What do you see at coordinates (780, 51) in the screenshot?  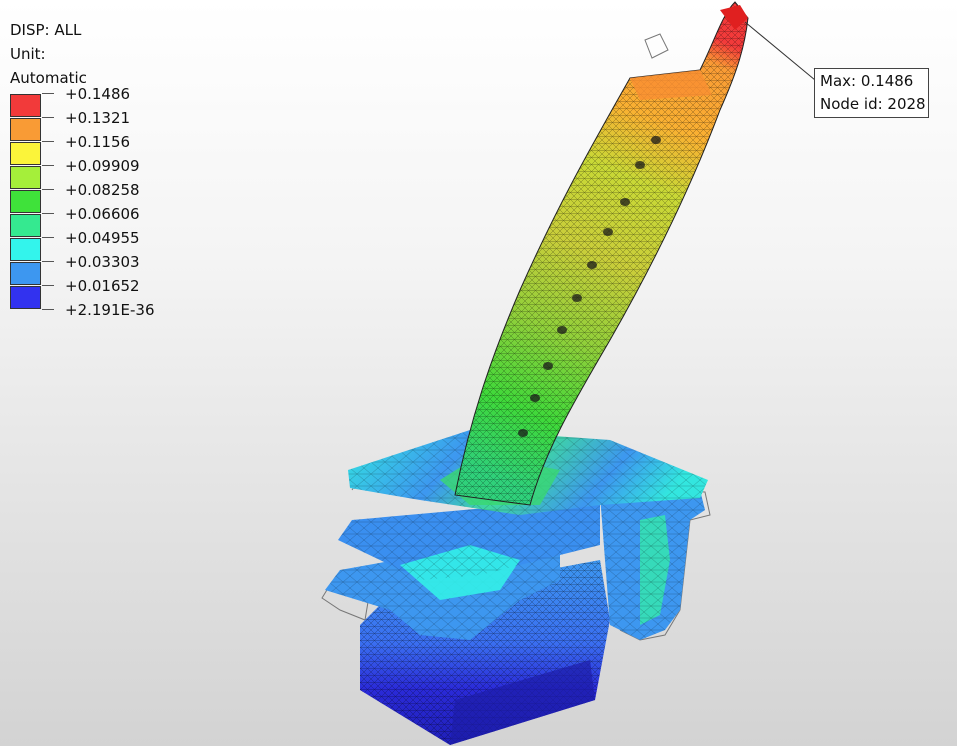 I see `callout-leader-line` at bounding box center [780, 51].